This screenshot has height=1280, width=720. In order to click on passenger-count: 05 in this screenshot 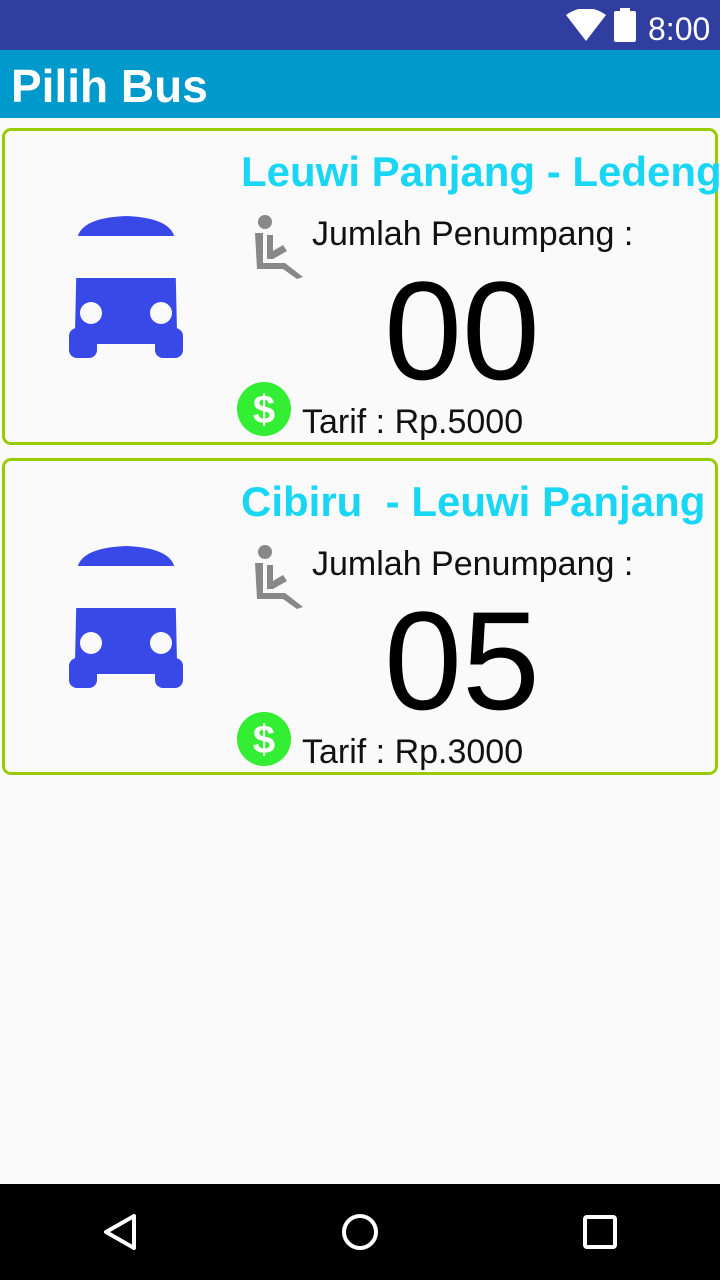, I will do `click(462, 660)`.